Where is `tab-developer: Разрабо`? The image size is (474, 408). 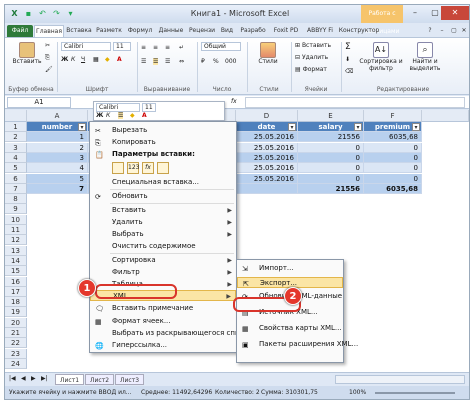 tab-developer: Разрабо is located at coordinates (253, 31).